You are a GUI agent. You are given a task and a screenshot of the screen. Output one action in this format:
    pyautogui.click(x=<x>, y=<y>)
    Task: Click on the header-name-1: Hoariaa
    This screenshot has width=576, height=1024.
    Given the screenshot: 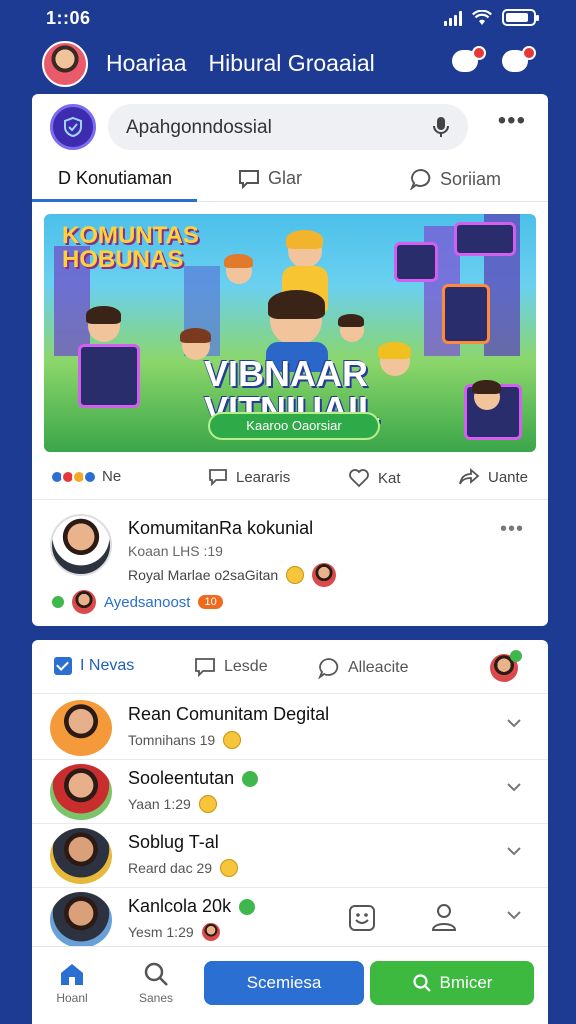 What is the action you would take?
    pyautogui.click(x=146, y=63)
    